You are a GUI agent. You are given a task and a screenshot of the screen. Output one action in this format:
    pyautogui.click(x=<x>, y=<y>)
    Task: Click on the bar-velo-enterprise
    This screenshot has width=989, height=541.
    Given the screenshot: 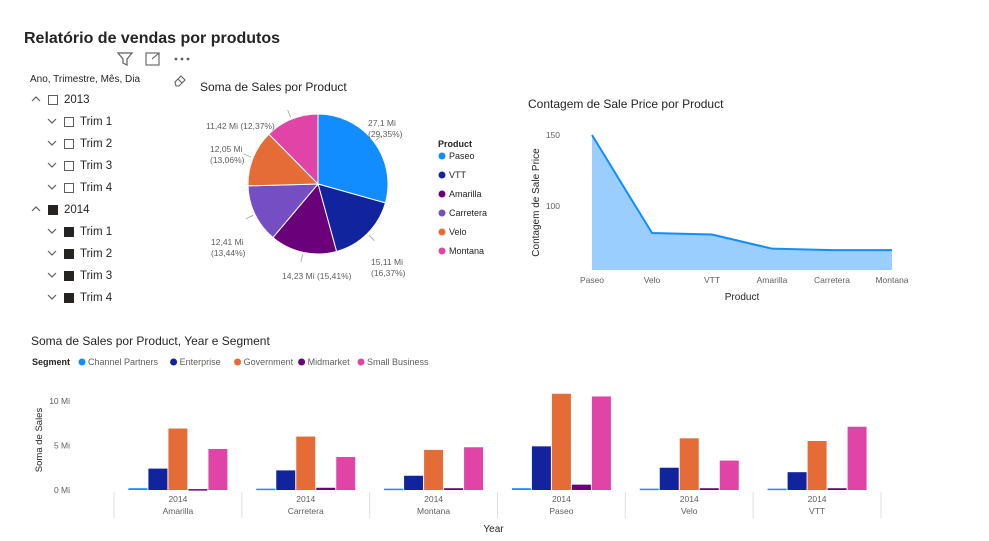 What is the action you would take?
    pyautogui.click(x=669, y=478)
    